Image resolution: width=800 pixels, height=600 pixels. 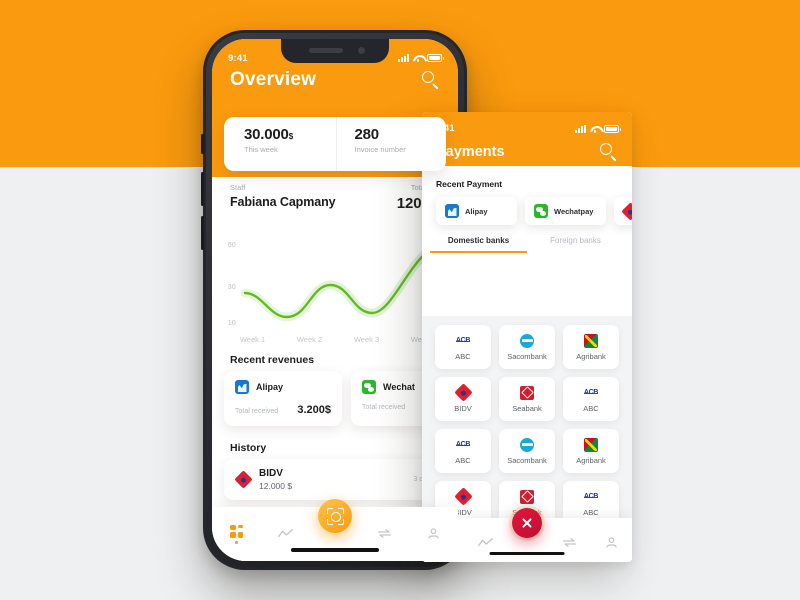 I want to click on overview-title-row: Overview, so click(x=335, y=80).